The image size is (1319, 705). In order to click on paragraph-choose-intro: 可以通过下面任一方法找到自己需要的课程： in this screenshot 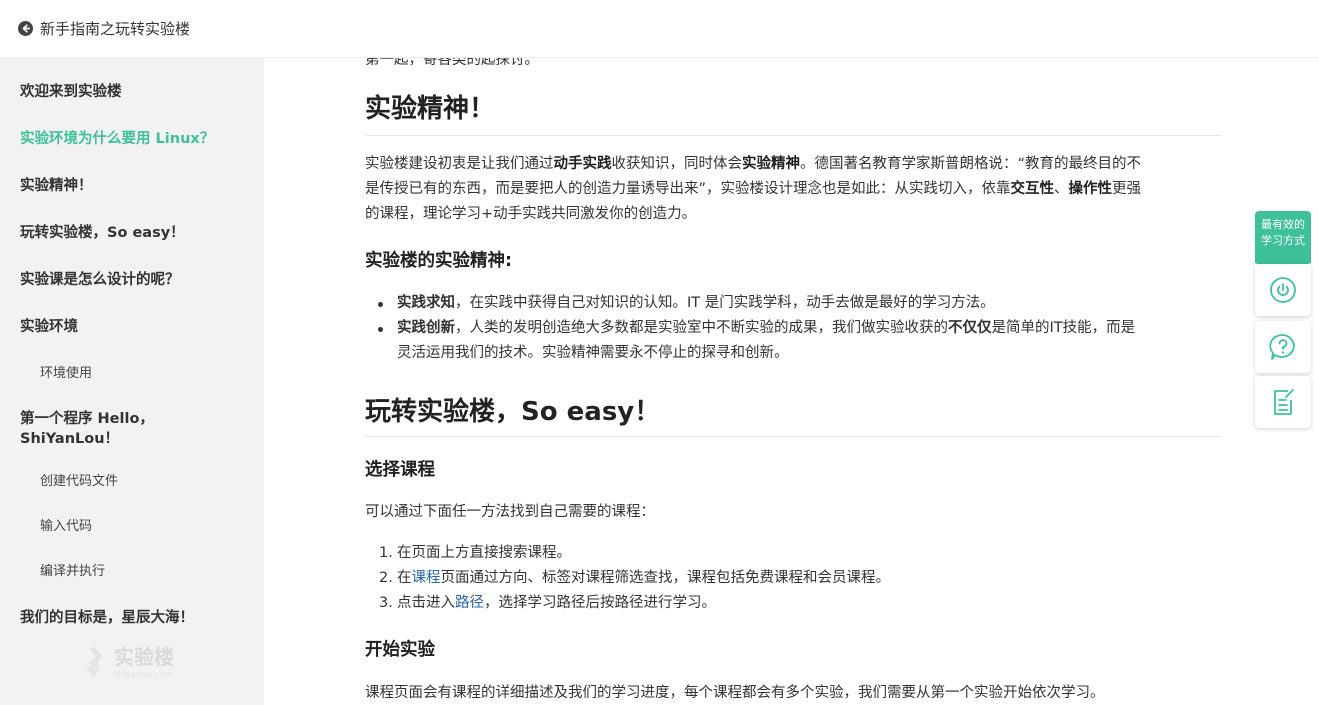, I will do `click(510, 512)`.